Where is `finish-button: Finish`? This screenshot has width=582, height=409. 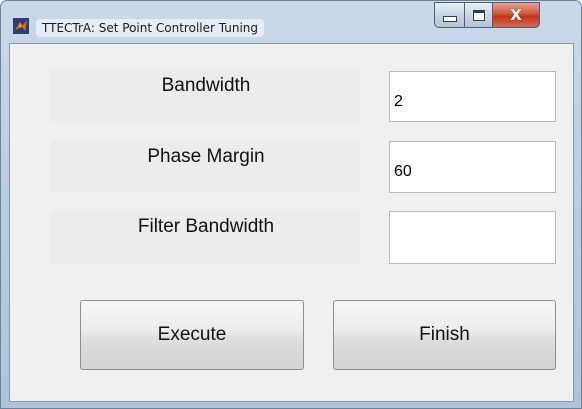 finish-button: Finish is located at coordinates (444, 335).